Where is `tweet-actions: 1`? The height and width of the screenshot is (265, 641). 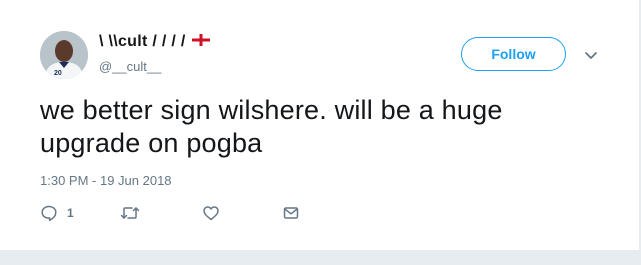 tweet-actions: 1 is located at coordinates (180, 213).